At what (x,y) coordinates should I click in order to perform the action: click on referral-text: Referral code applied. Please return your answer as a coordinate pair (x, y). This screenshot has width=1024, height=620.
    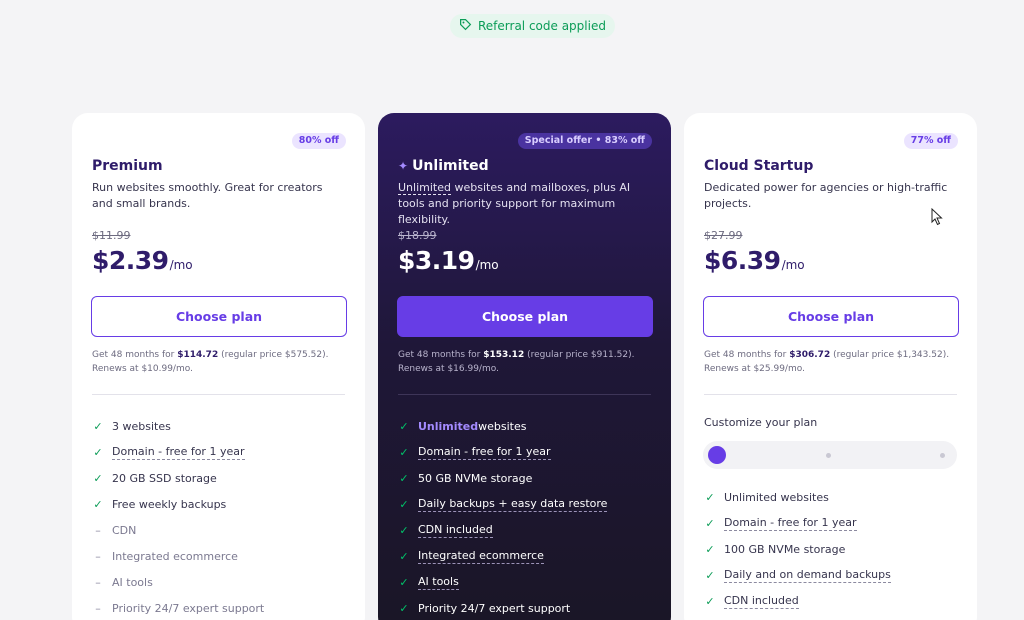
    Looking at the image, I should click on (542, 26).